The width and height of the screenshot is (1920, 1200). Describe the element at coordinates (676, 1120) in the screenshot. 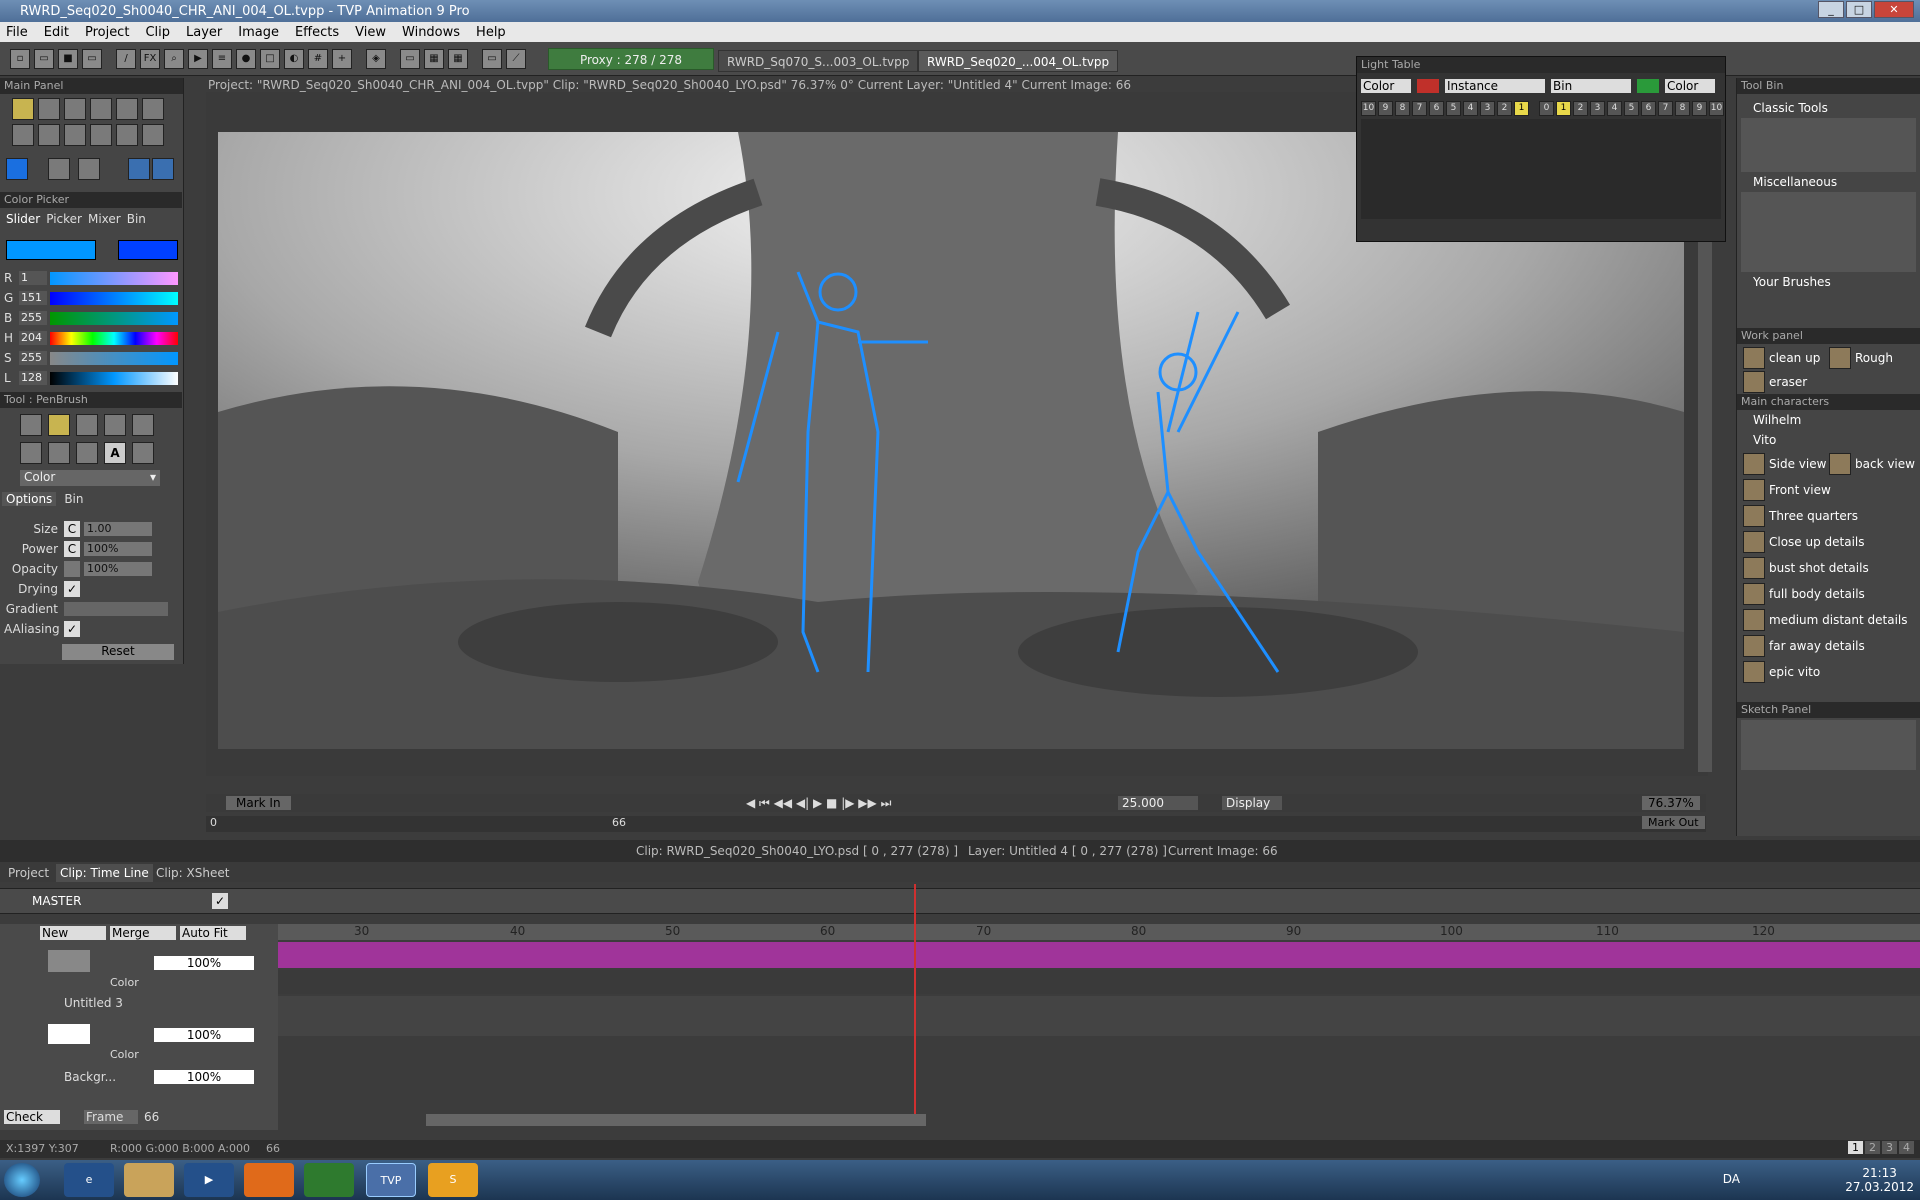

I see `timeline-scrollbar` at that location.